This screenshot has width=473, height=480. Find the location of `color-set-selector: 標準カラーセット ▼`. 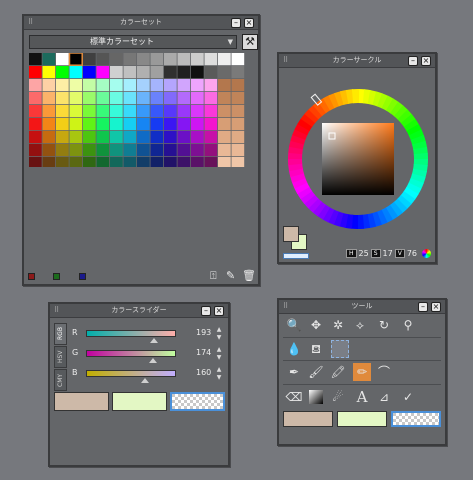

color-set-selector: 標準カラーセット ▼ is located at coordinates (133, 42).